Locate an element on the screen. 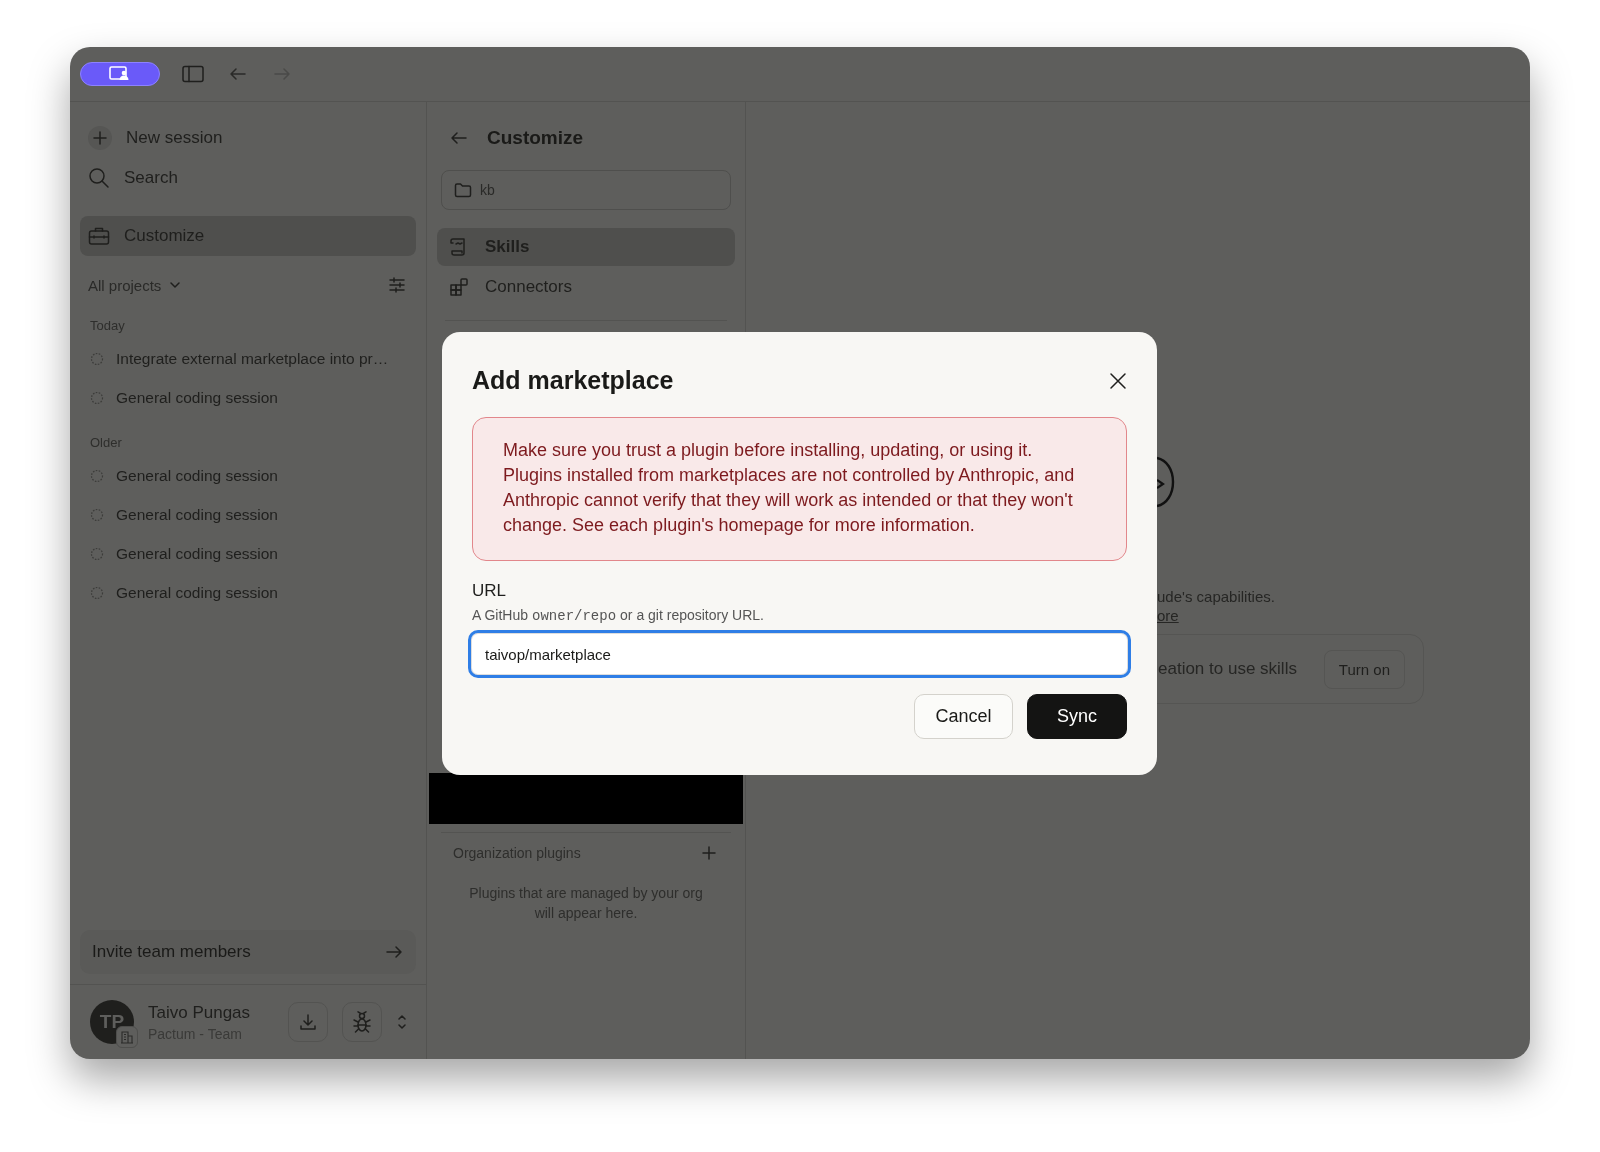  circle-outline-icon is located at coordinates (1166, 482).